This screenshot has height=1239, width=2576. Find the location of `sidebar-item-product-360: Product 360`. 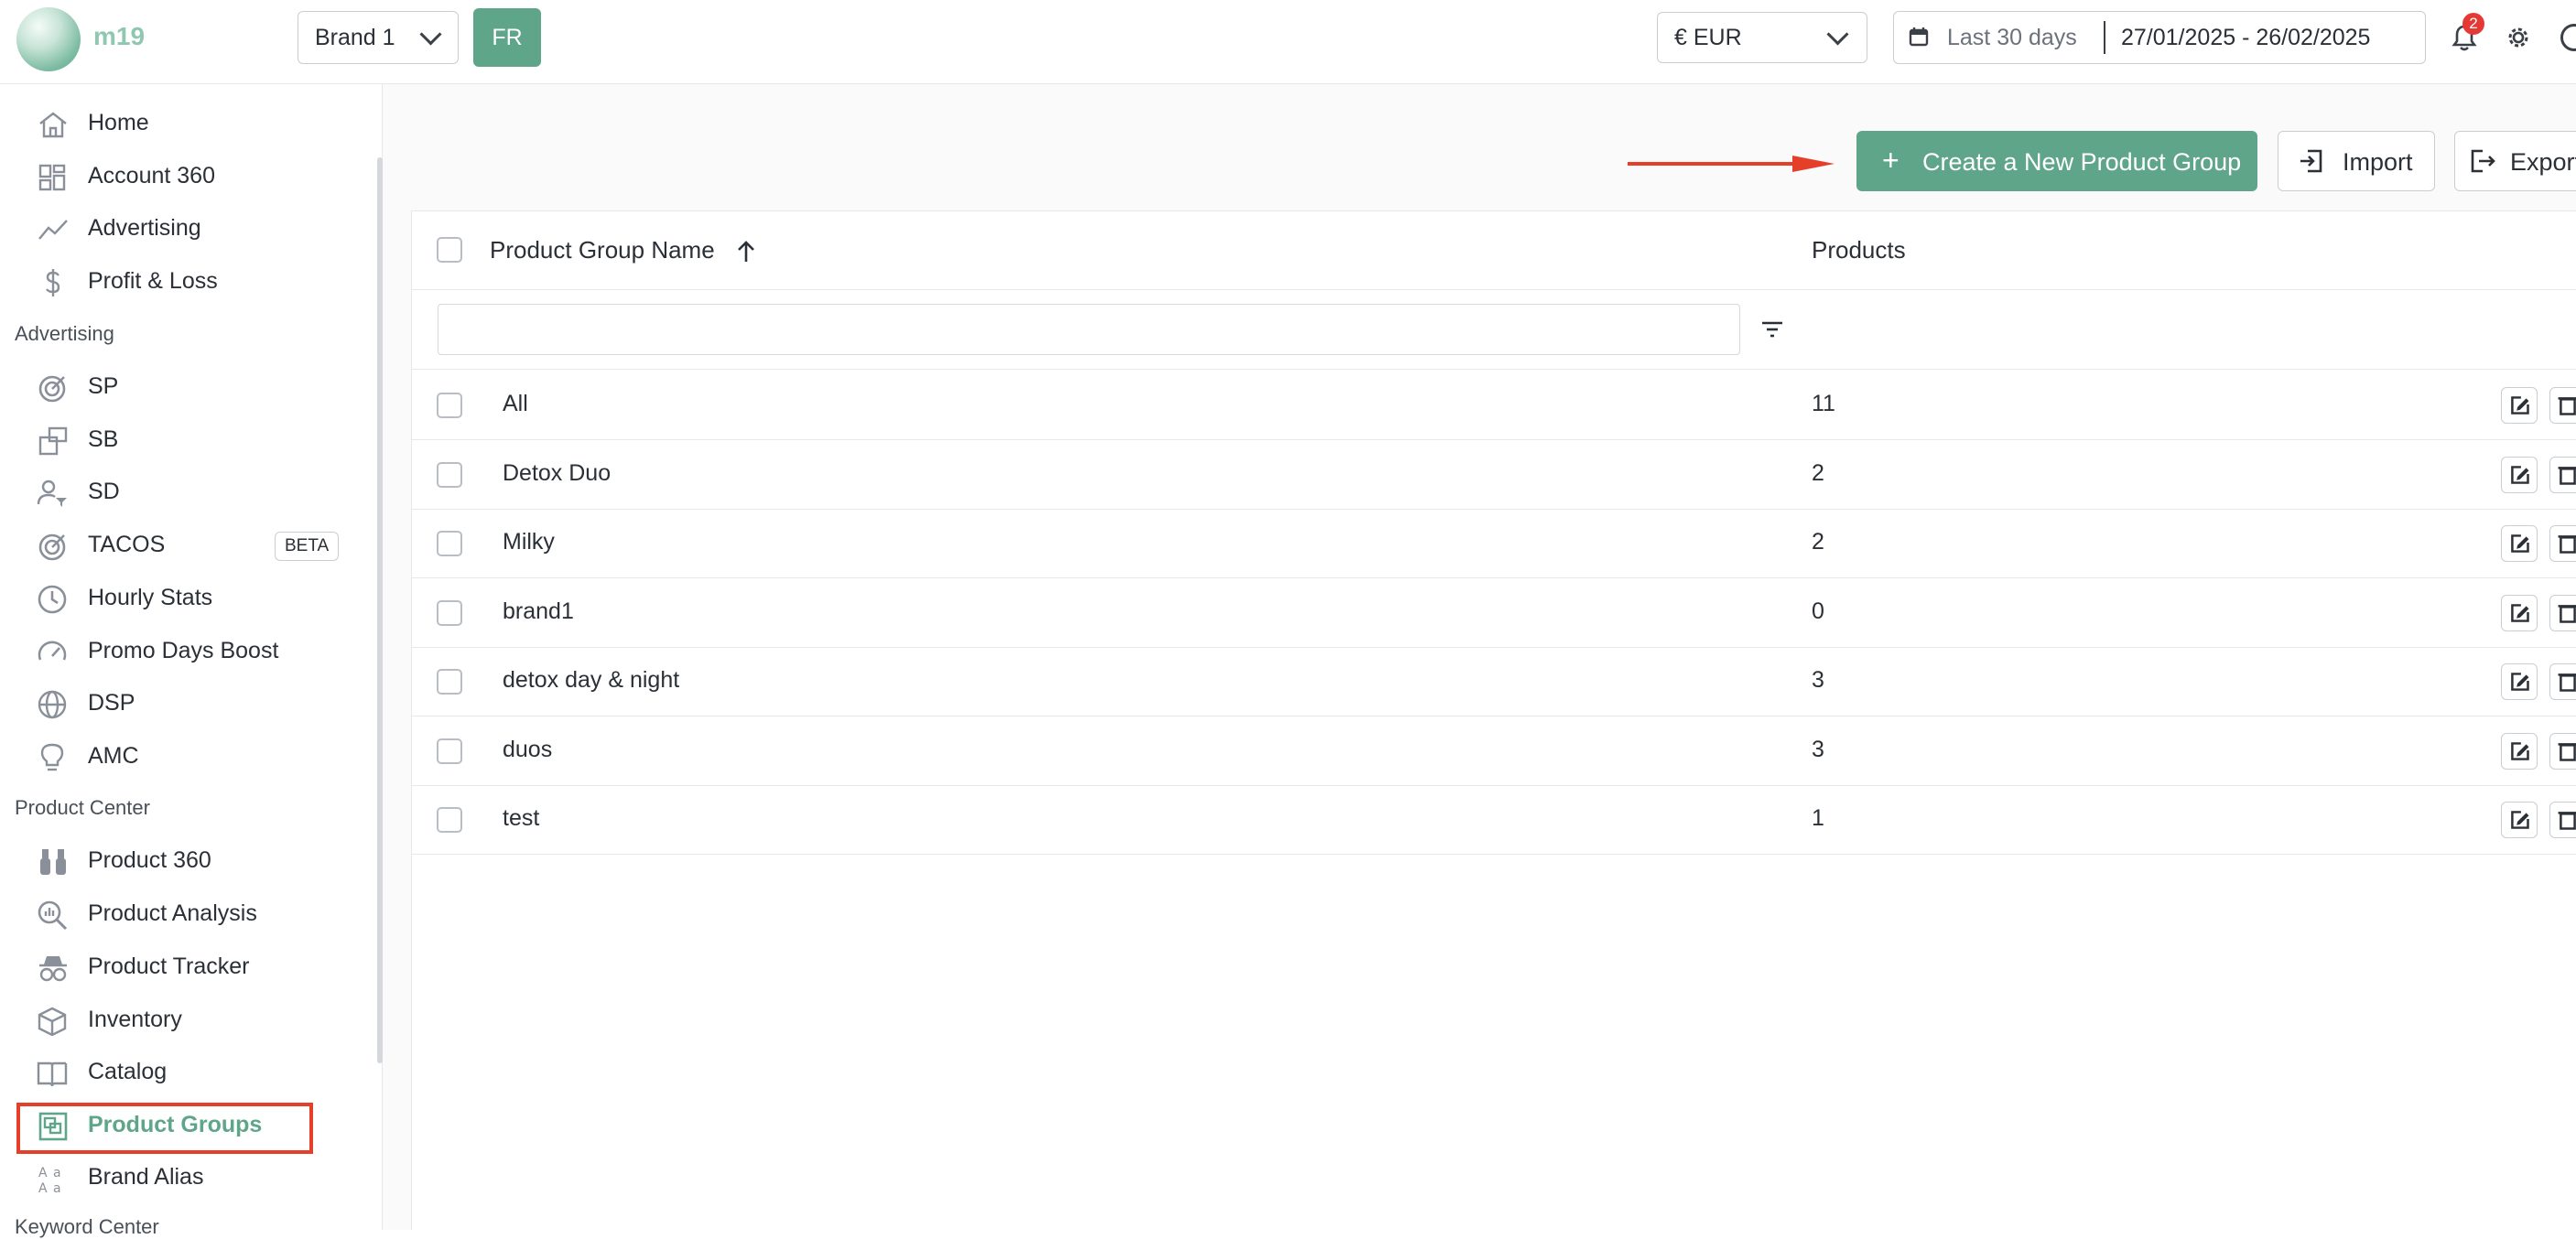

sidebar-item-product-360: Product 360 is located at coordinates (183, 861).